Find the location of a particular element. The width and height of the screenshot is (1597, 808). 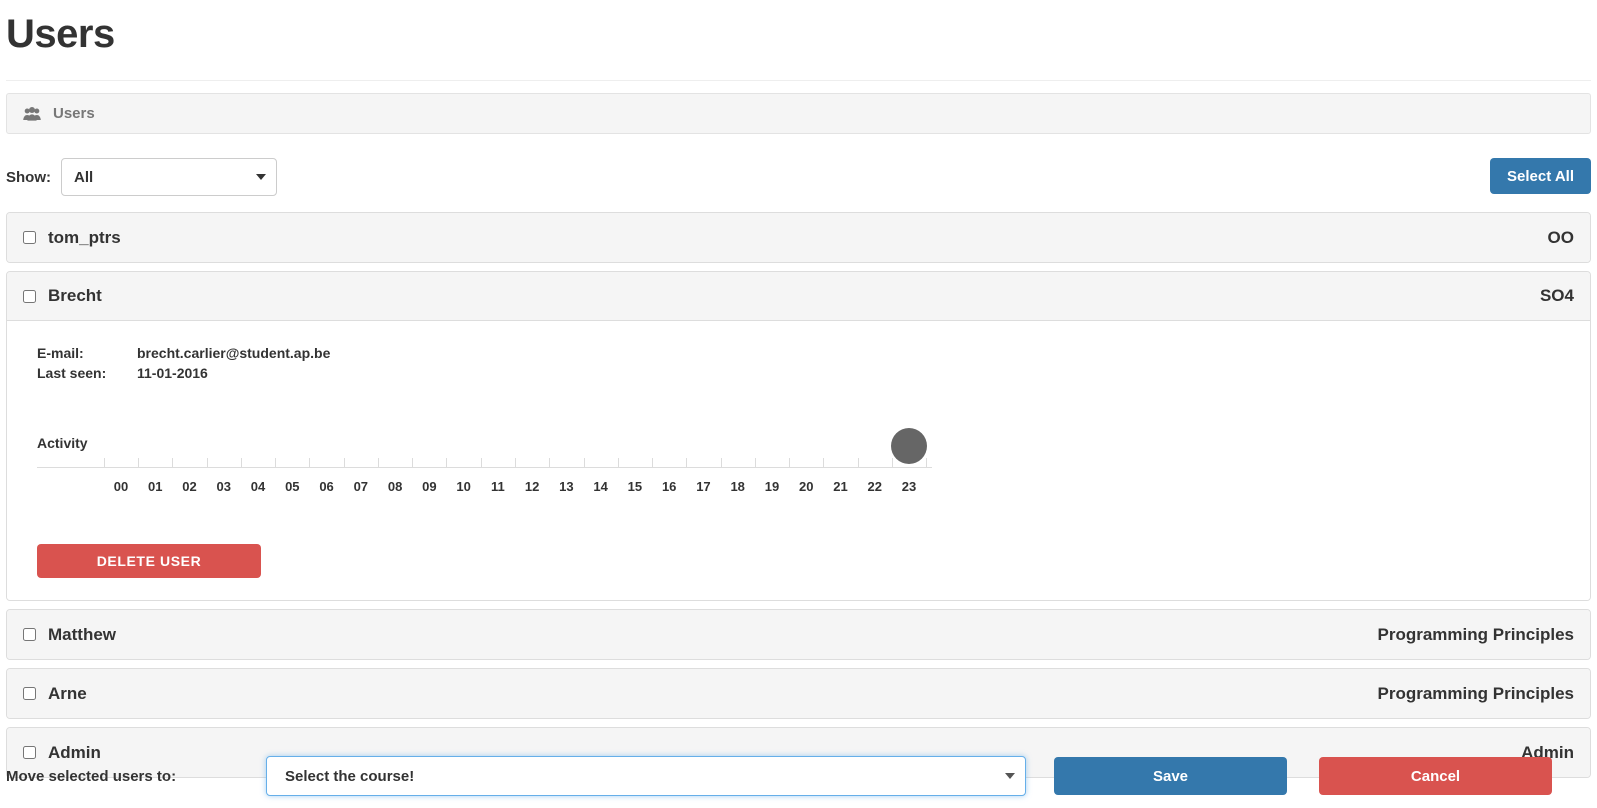

activity-tick-label: 14 is located at coordinates (600, 486).